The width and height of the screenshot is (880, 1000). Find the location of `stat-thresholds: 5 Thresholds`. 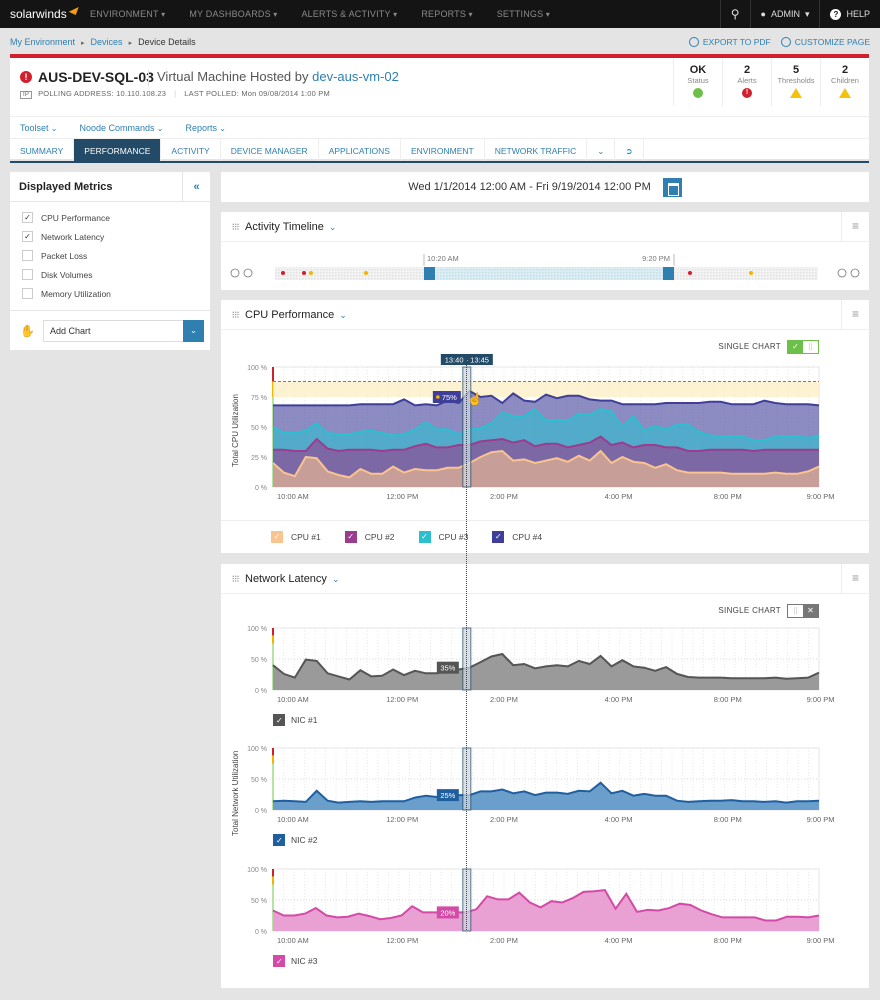

stat-thresholds: 5 Thresholds is located at coordinates (795, 82).